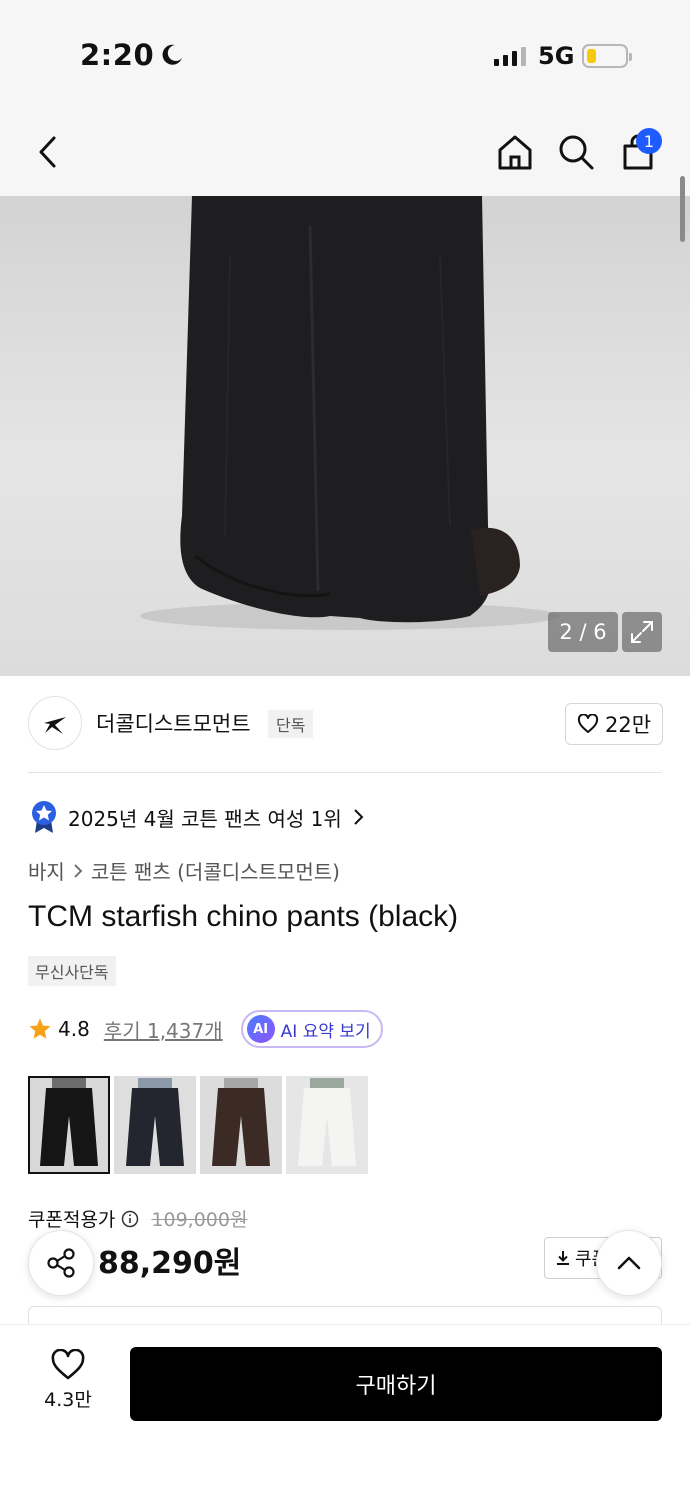  Describe the element at coordinates (173, 723) in the screenshot. I see `brand-name: 더콜디스트모먼트` at that location.